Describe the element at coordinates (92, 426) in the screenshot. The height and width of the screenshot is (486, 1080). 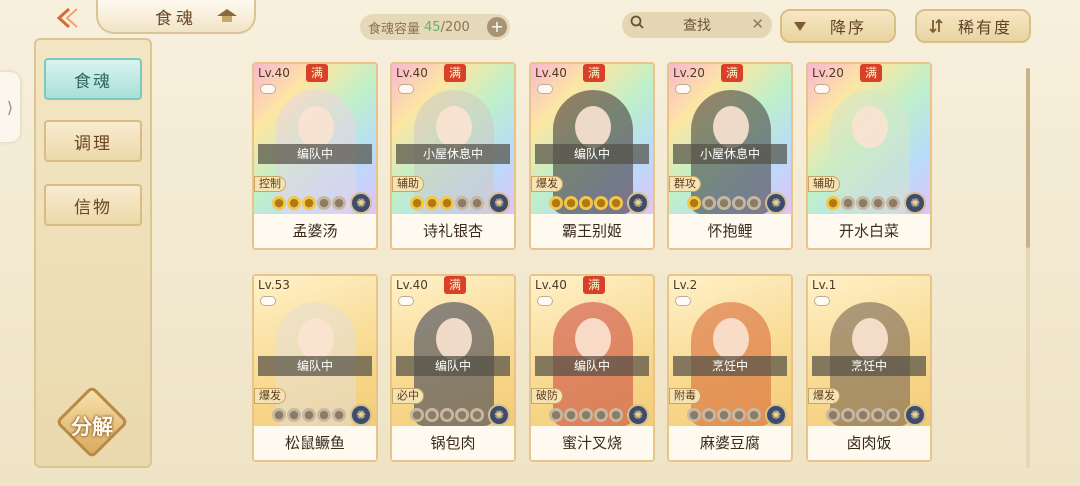
I see `decompose-label: 分解` at that location.